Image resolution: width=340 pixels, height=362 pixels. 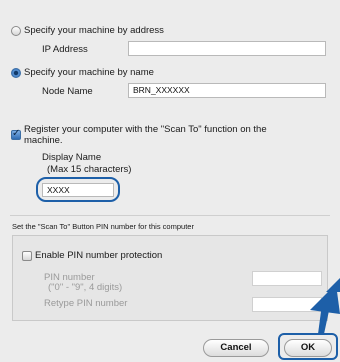 What do you see at coordinates (227, 48) in the screenshot?
I see `ip-address-field` at bounding box center [227, 48].